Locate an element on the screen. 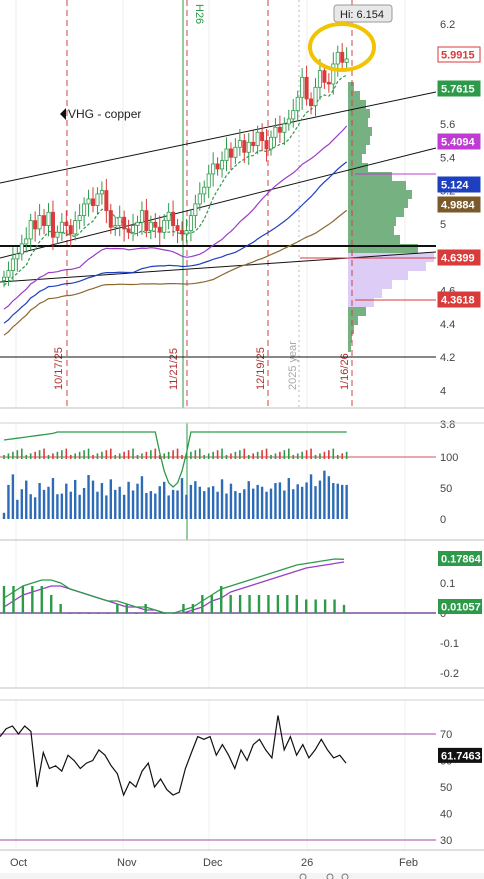  price-badge-value: 4.6399 is located at coordinates (458, 259).